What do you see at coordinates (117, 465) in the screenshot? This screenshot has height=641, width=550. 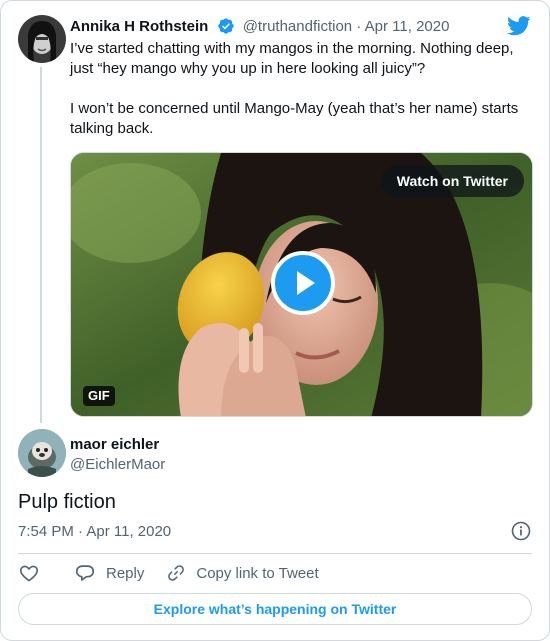 I see `reply-author-handle: @EichlerMaor` at bounding box center [117, 465].